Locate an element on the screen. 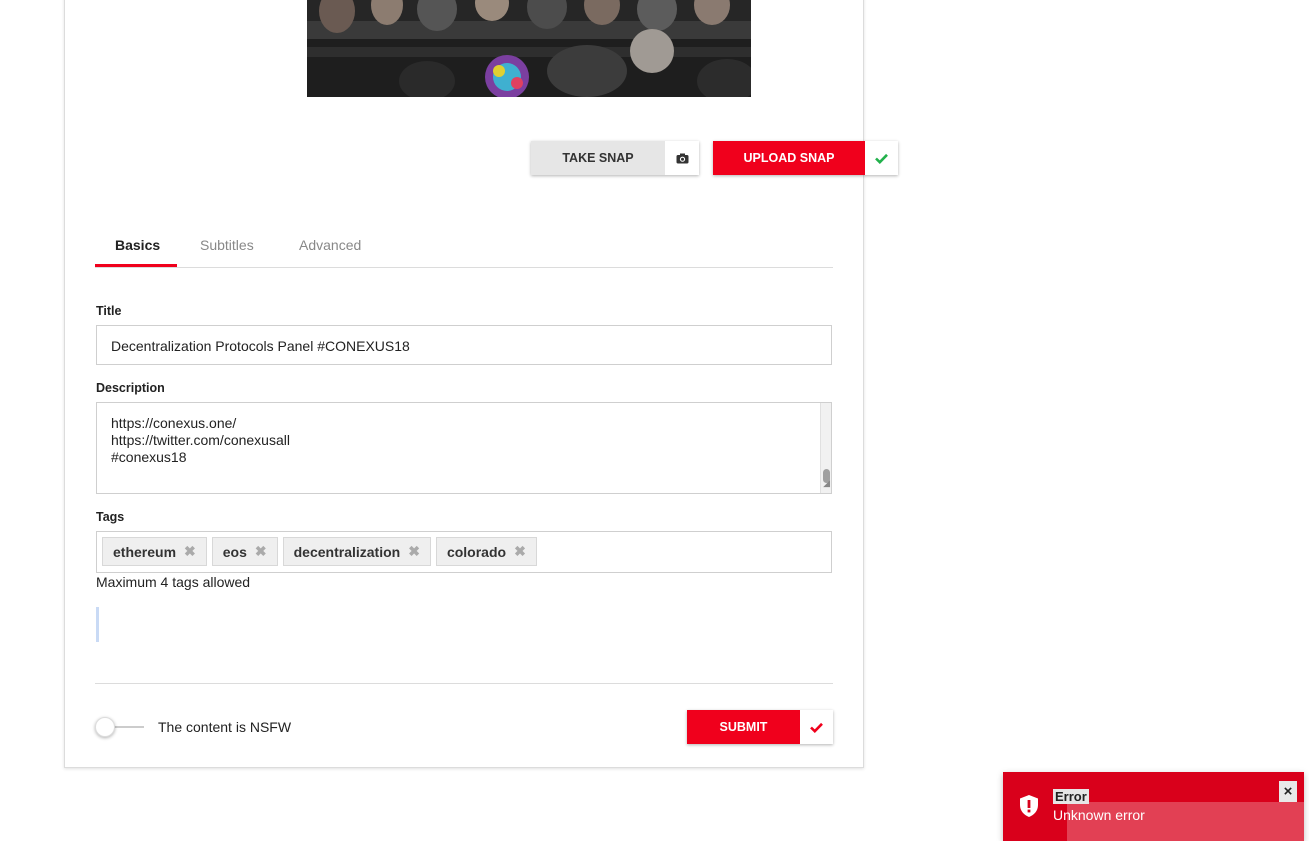 Image resolution: width=1309 pixels, height=841 pixels. tag-label: colorado is located at coordinates (476, 551).